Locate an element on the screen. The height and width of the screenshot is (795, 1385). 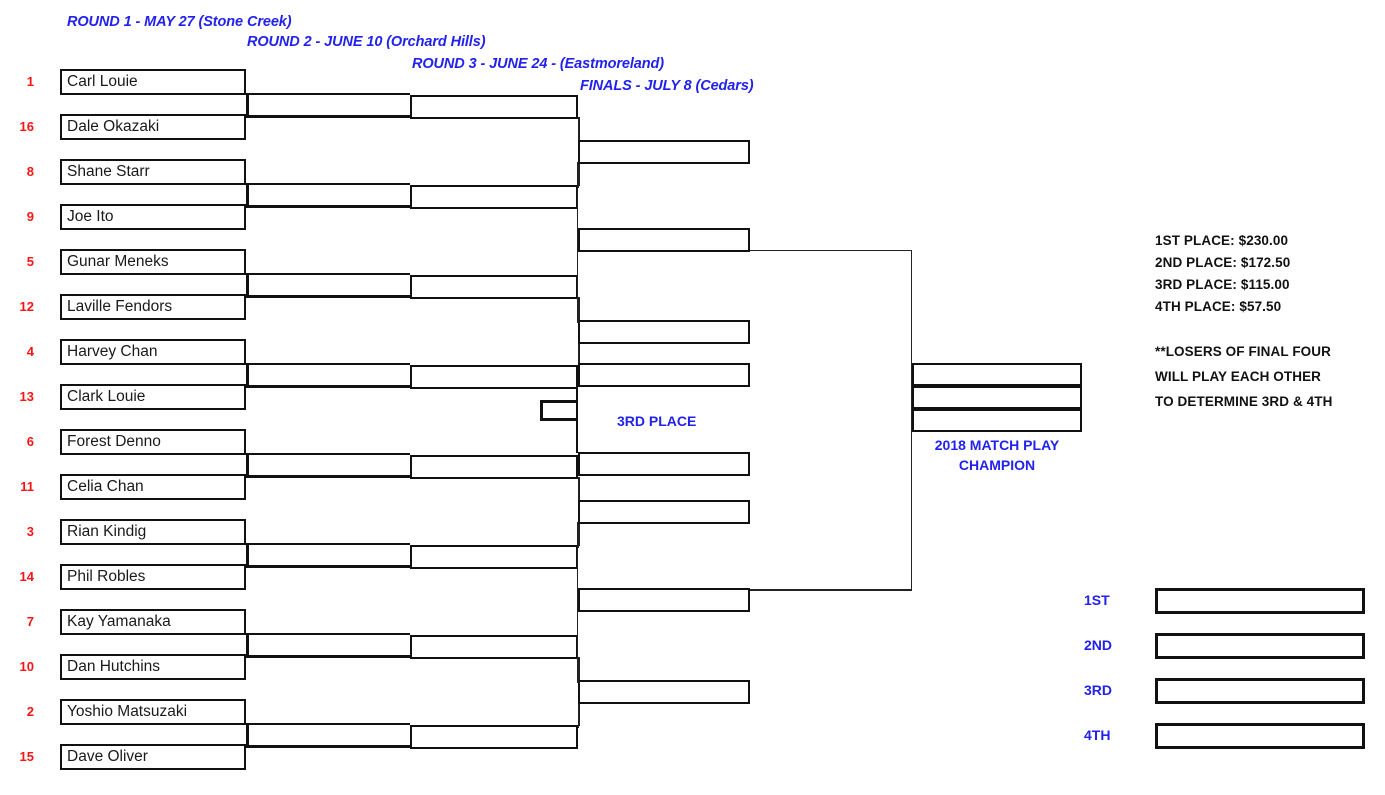
third-place-feeder-top is located at coordinates (558, 401).